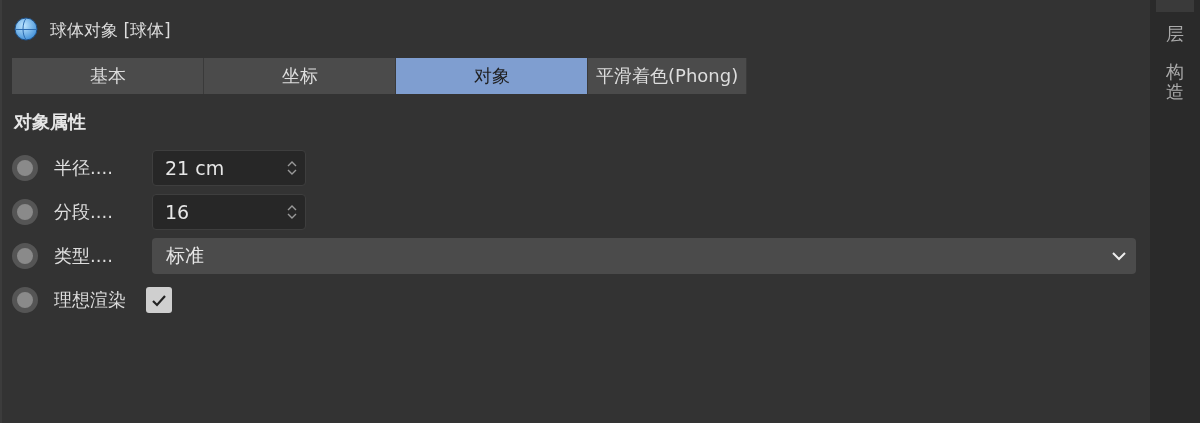 Image resolution: width=1200 pixels, height=423 pixels. I want to click on number-field: 16, so click(229, 212).